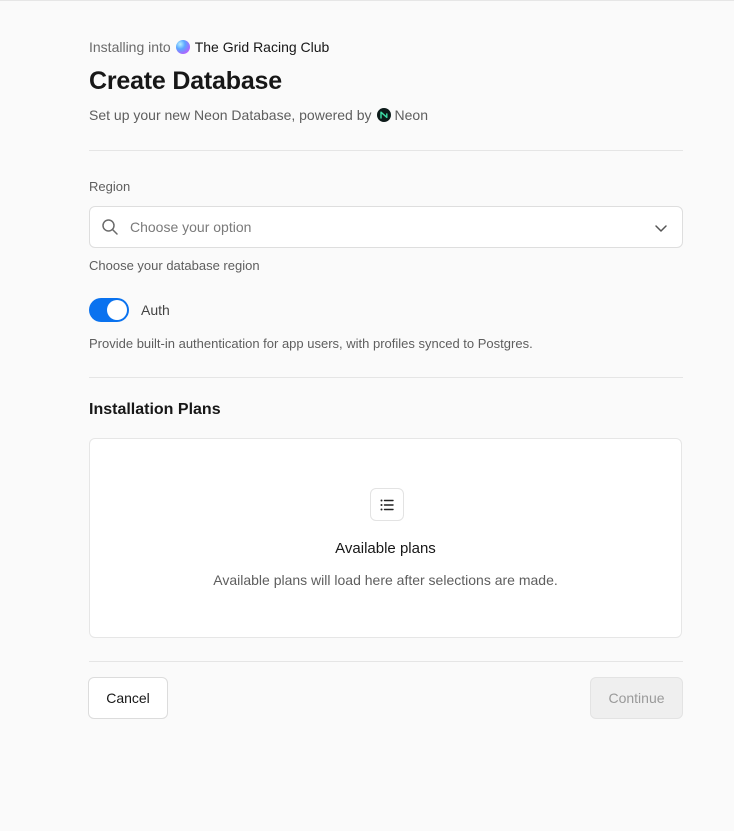  What do you see at coordinates (636, 698) in the screenshot?
I see `continue-button: Continue` at bounding box center [636, 698].